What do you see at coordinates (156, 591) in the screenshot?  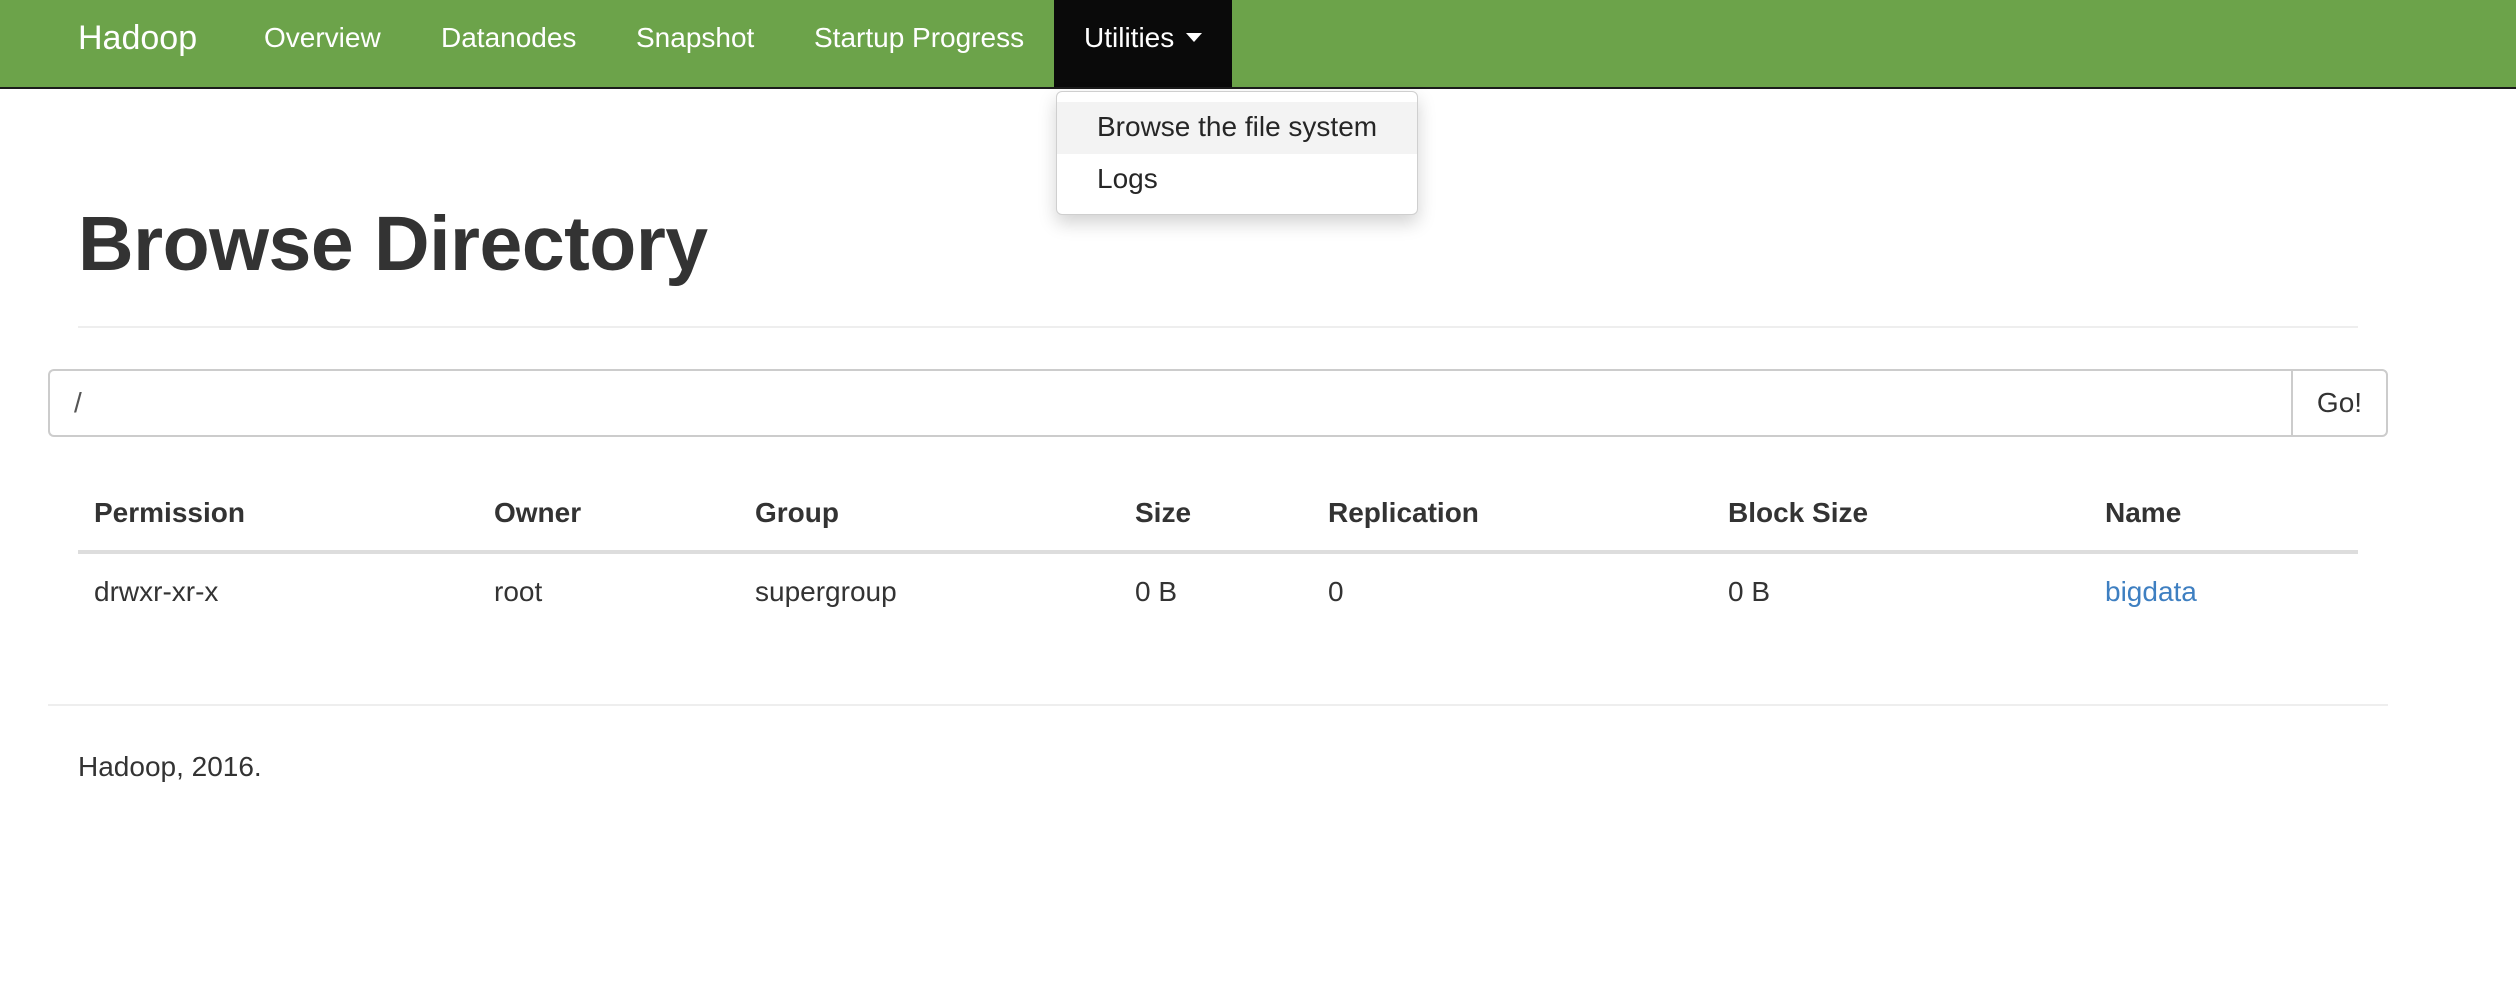 I see `cell-permission: drwxr-xr-x` at bounding box center [156, 591].